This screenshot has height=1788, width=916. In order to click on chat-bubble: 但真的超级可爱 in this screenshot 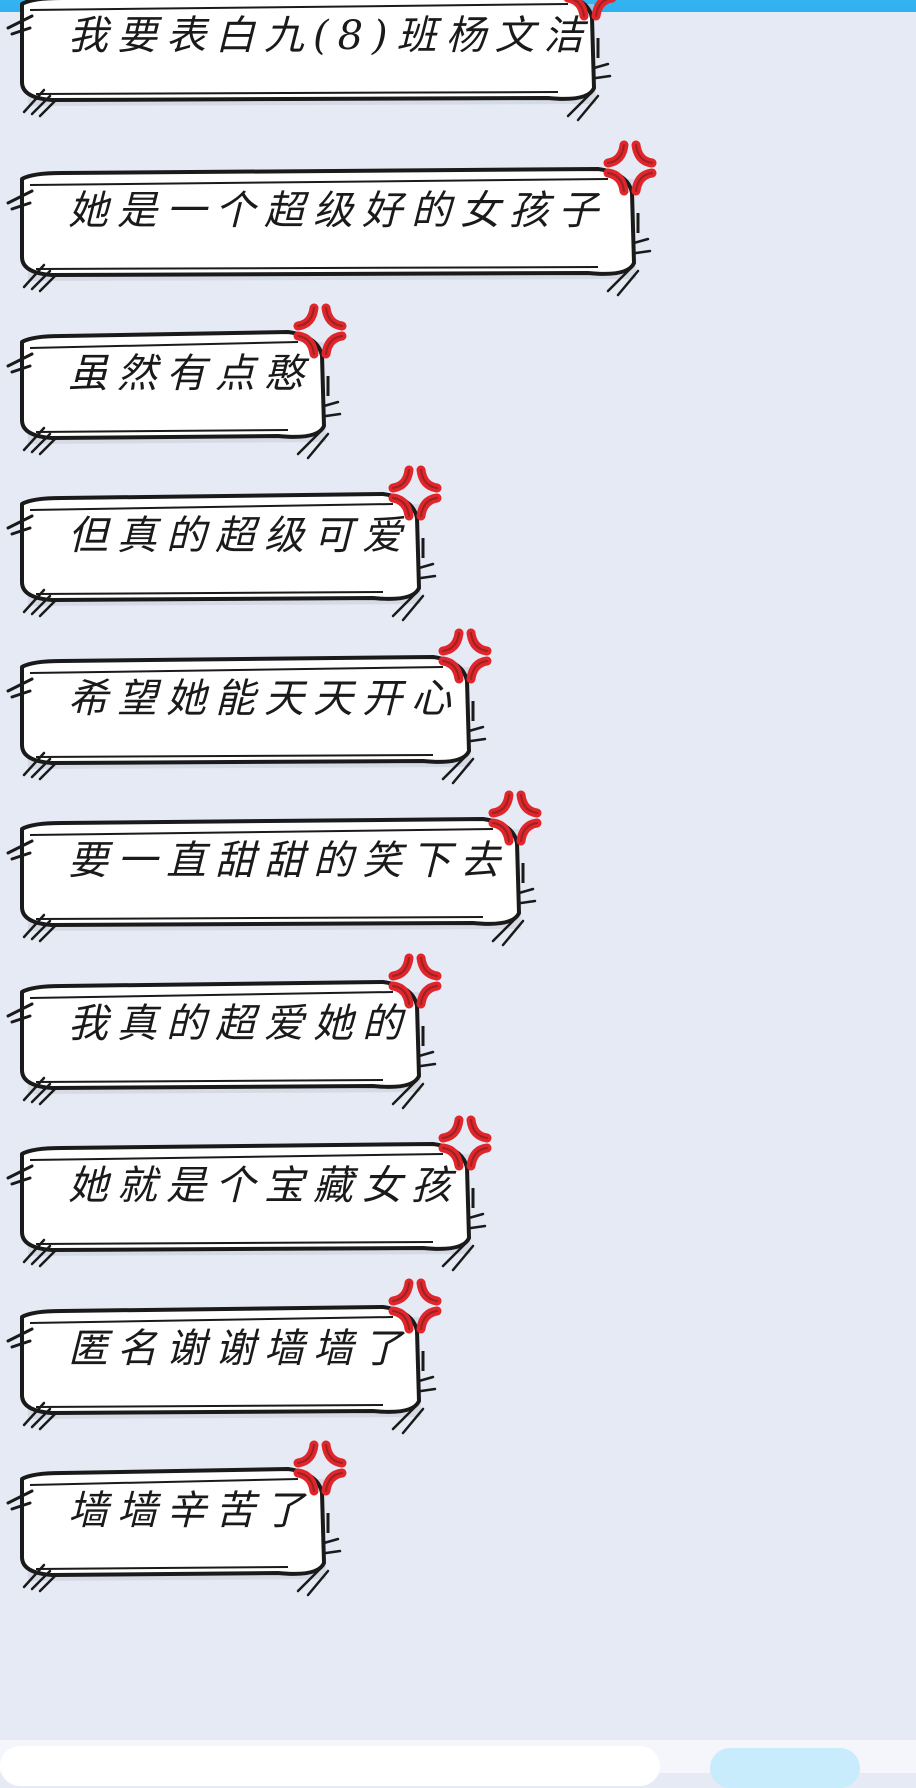, I will do `click(237, 547)`.